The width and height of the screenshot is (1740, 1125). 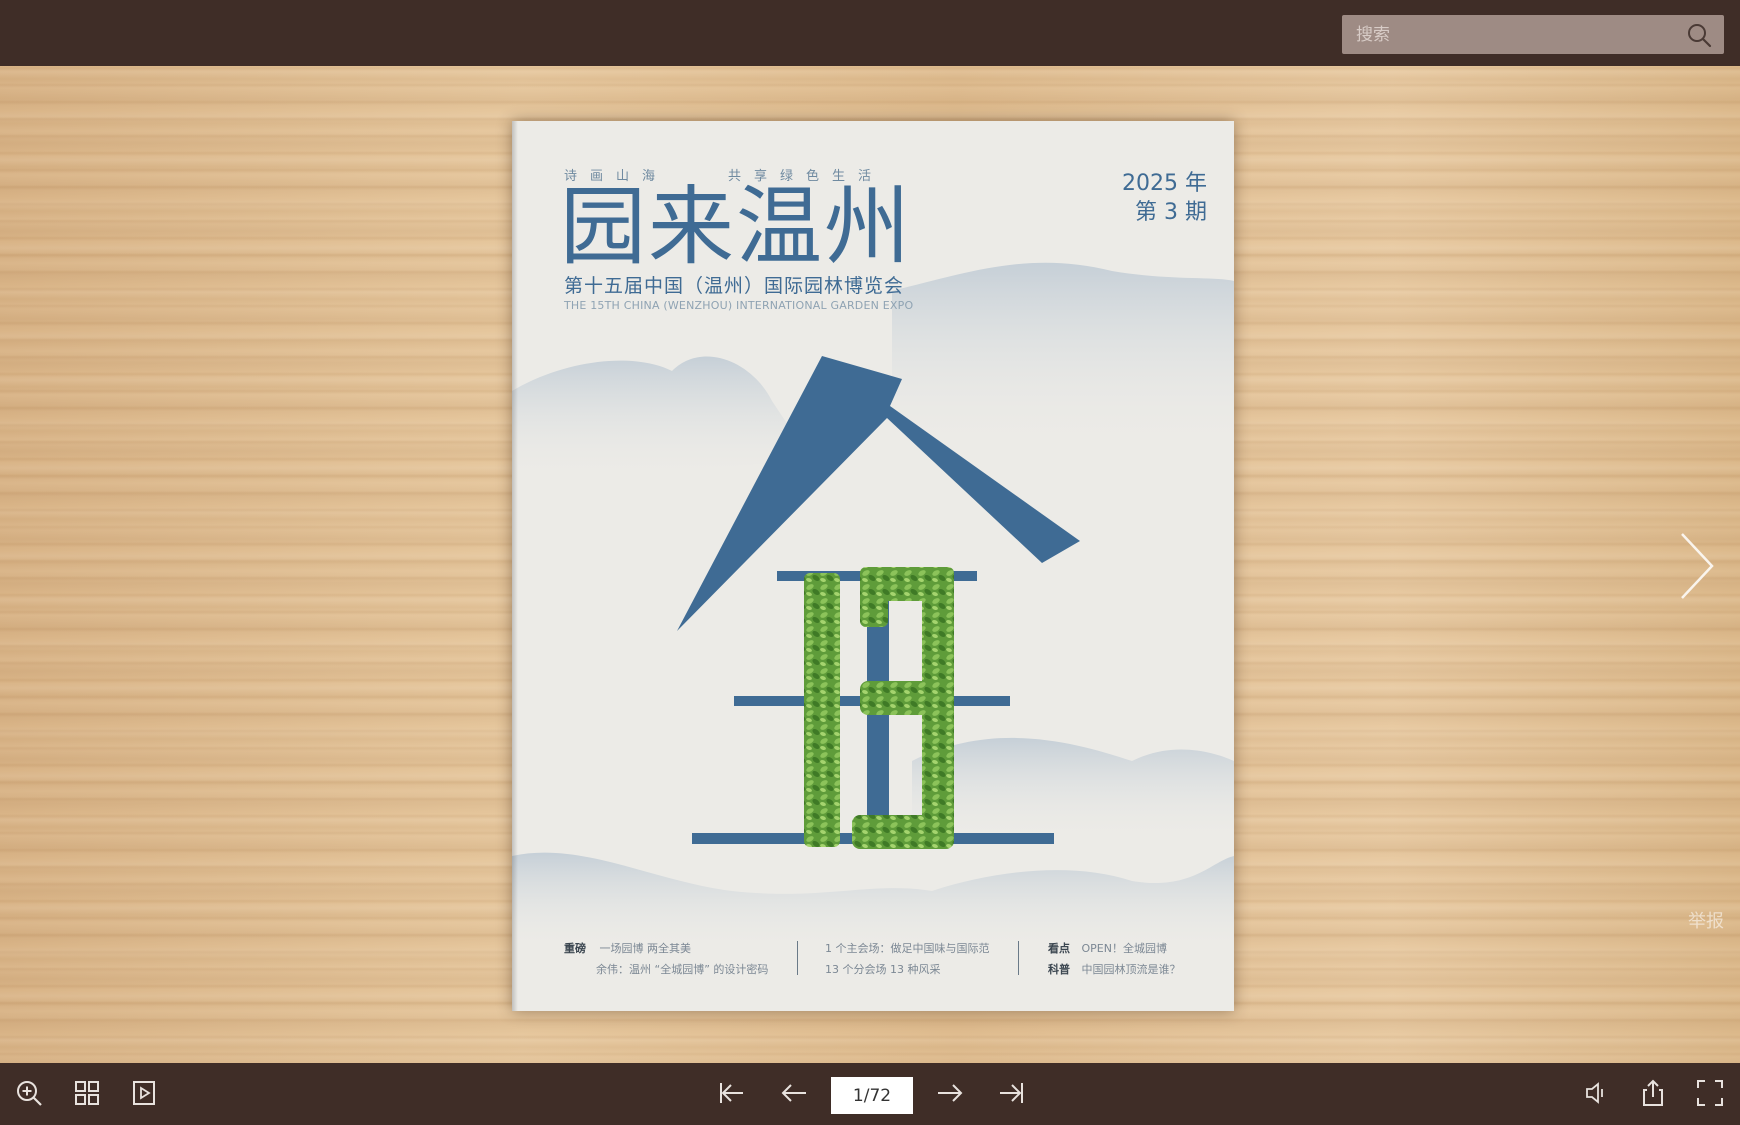 What do you see at coordinates (1059, 969) in the screenshot?
I see `footer-label-science: 科普` at bounding box center [1059, 969].